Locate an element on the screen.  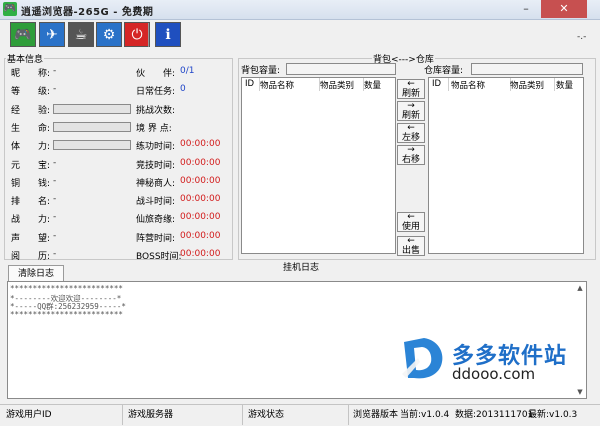
move-button-2: ← 左移 is located at coordinates (411, 133).